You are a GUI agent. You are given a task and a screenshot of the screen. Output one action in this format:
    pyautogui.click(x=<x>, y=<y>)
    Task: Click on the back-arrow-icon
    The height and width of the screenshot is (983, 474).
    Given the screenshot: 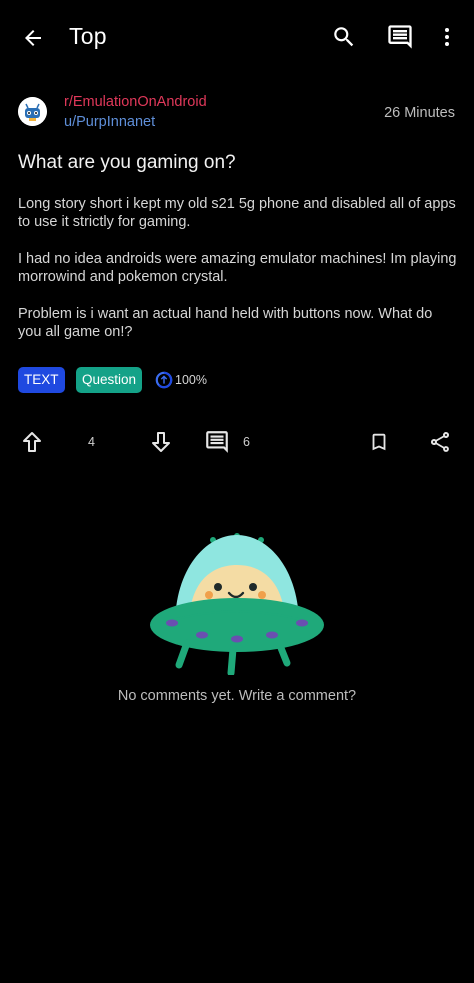 What is the action you would take?
    pyautogui.click(x=33, y=38)
    